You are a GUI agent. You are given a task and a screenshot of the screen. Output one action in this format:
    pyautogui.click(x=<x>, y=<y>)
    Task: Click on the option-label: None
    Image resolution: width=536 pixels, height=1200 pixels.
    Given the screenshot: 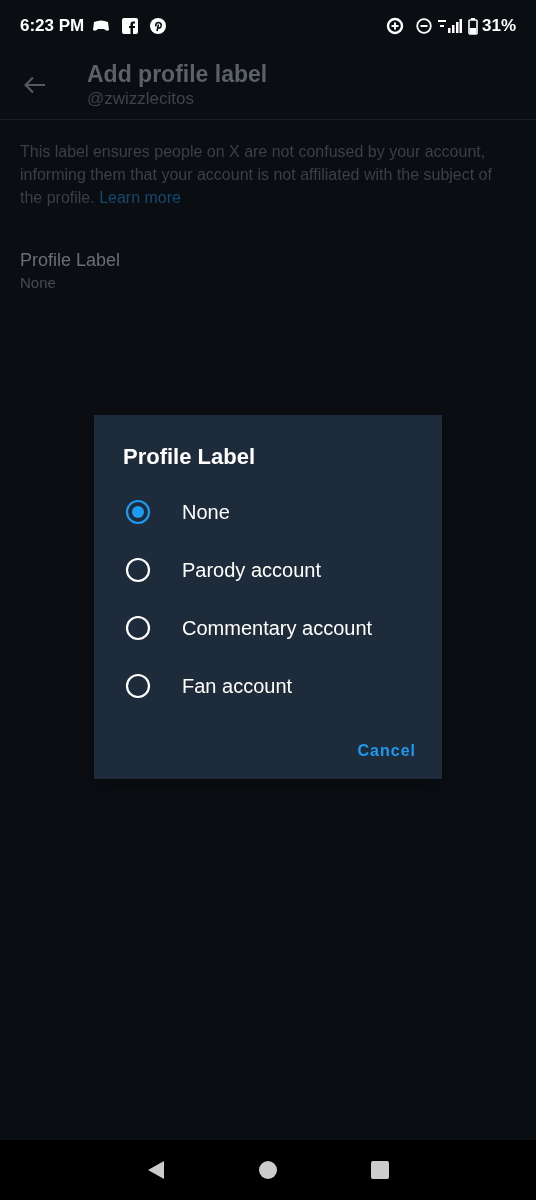 What is the action you would take?
    pyautogui.click(x=206, y=512)
    